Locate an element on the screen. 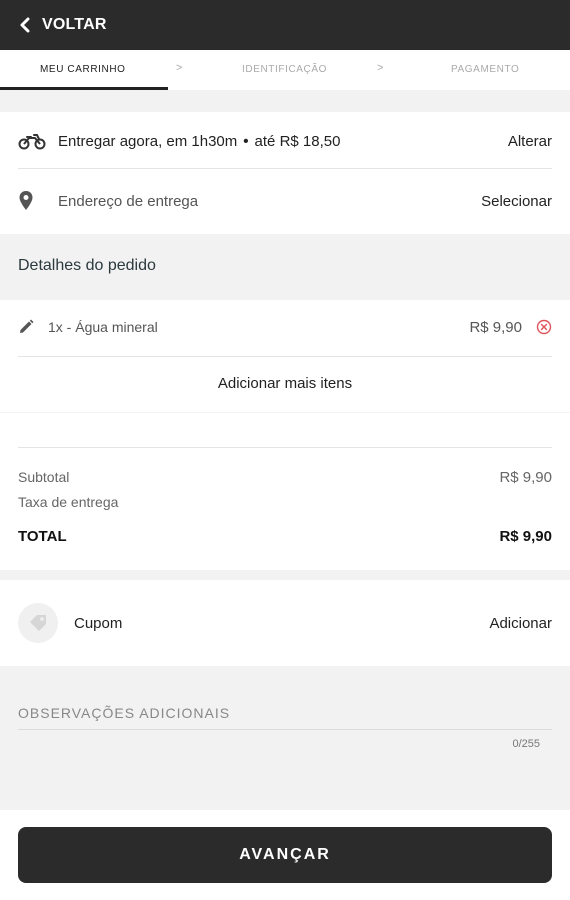 This screenshot has height=900, width=570. coupon-card: Cupom Adicionar is located at coordinates (285, 623).